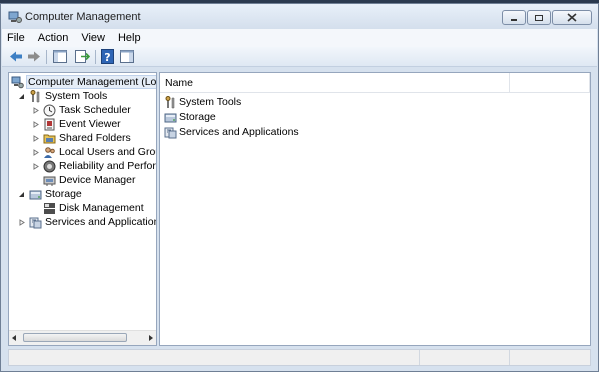 The image size is (599, 372). I want to click on maximize-icon, so click(539, 17).